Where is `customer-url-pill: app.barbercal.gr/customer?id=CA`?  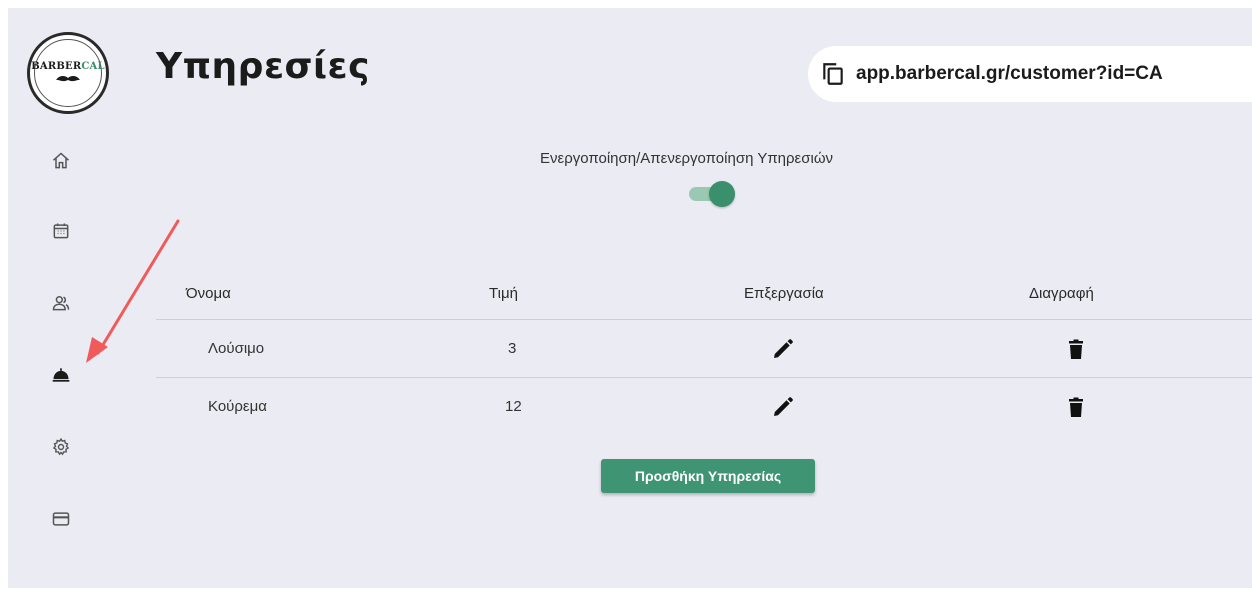
customer-url-pill: app.barbercal.gr/customer?id=CA is located at coordinates (1030, 74).